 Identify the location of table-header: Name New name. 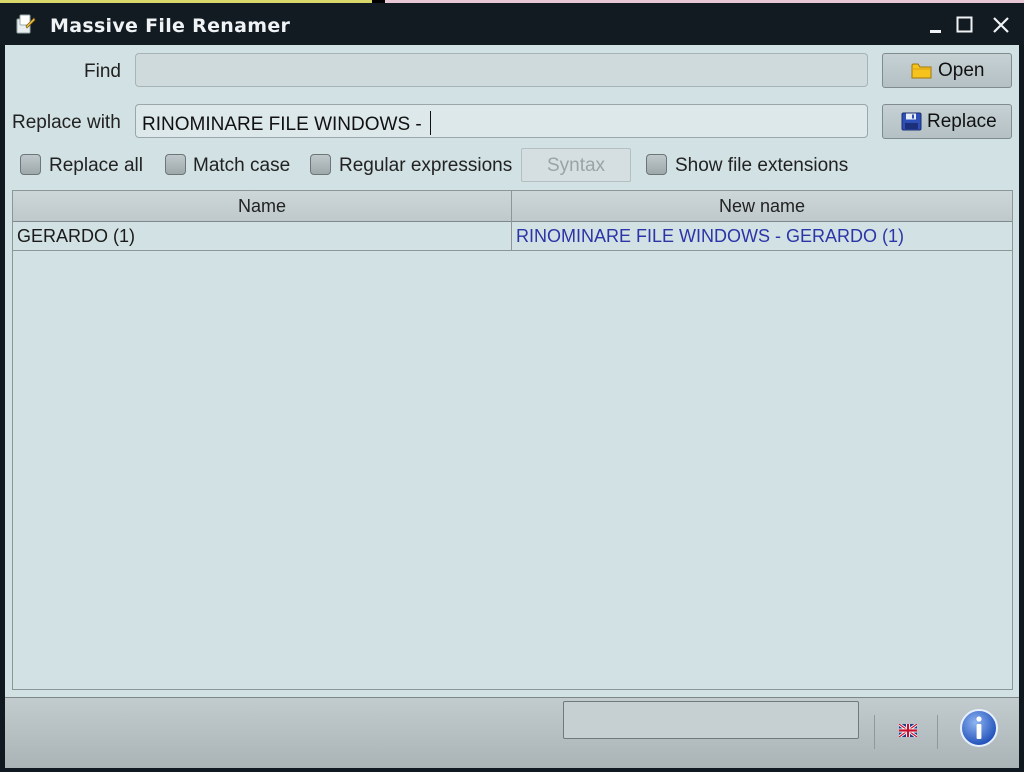
(512, 206).